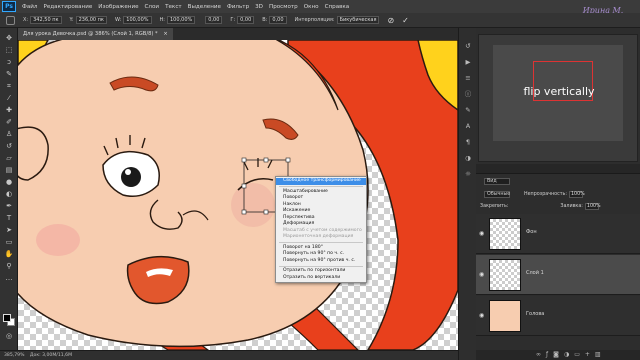 This screenshot has height=360, width=640. What do you see at coordinates (468, 94) in the screenshot?
I see `info-panel-icon: ⓘ` at bounding box center [468, 94].